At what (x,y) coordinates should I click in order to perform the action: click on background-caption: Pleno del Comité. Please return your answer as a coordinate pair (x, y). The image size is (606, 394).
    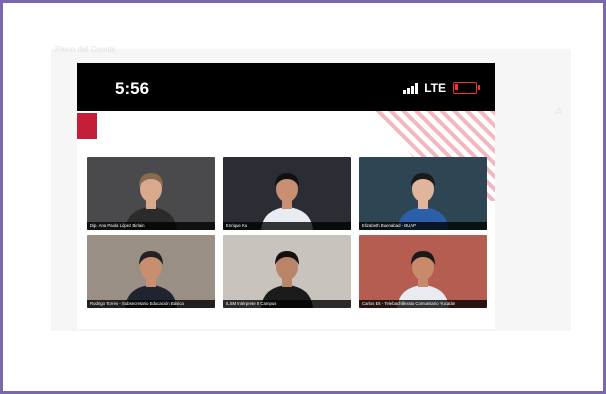
    Looking at the image, I should click on (85, 49).